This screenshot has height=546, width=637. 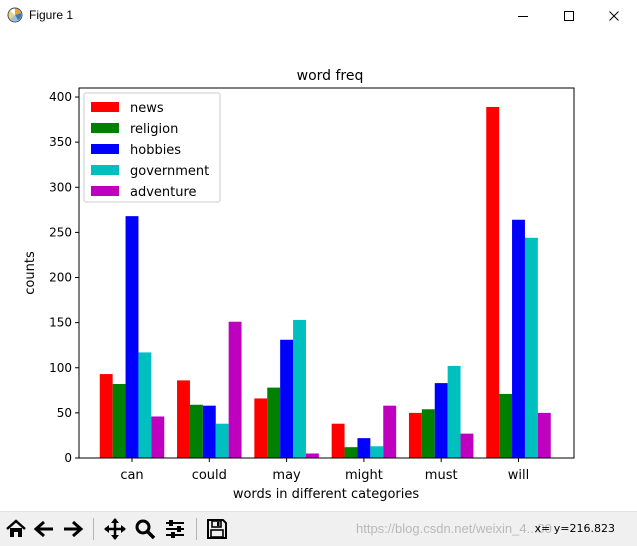 I want to click on configure-subplots-button, so click(x=175, y=529).